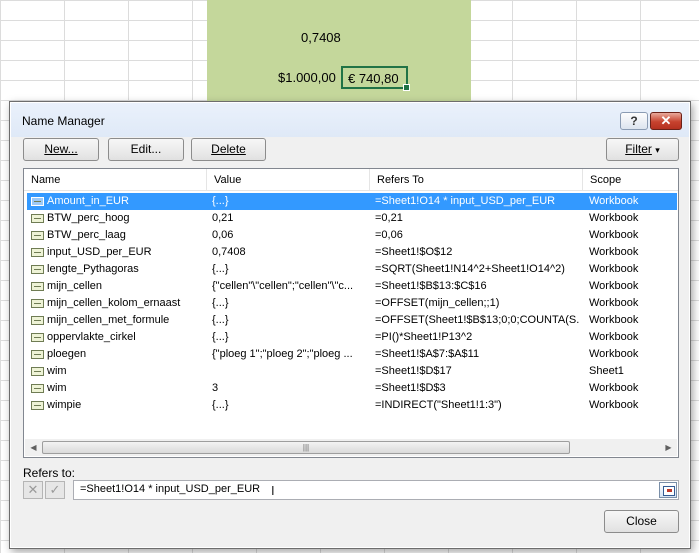  I want to click on cell-refers-to: =0,21, so click(389, 218).